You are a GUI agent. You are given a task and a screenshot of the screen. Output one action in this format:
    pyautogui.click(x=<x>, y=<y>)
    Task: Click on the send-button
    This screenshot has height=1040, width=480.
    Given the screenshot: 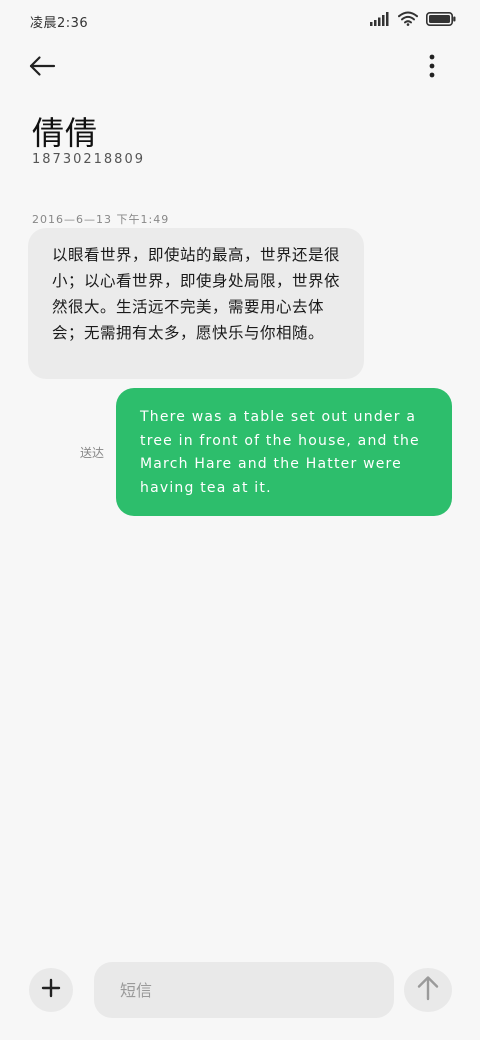 What is the action you would take?
    pyautogui.click(x=428, y=990)
    